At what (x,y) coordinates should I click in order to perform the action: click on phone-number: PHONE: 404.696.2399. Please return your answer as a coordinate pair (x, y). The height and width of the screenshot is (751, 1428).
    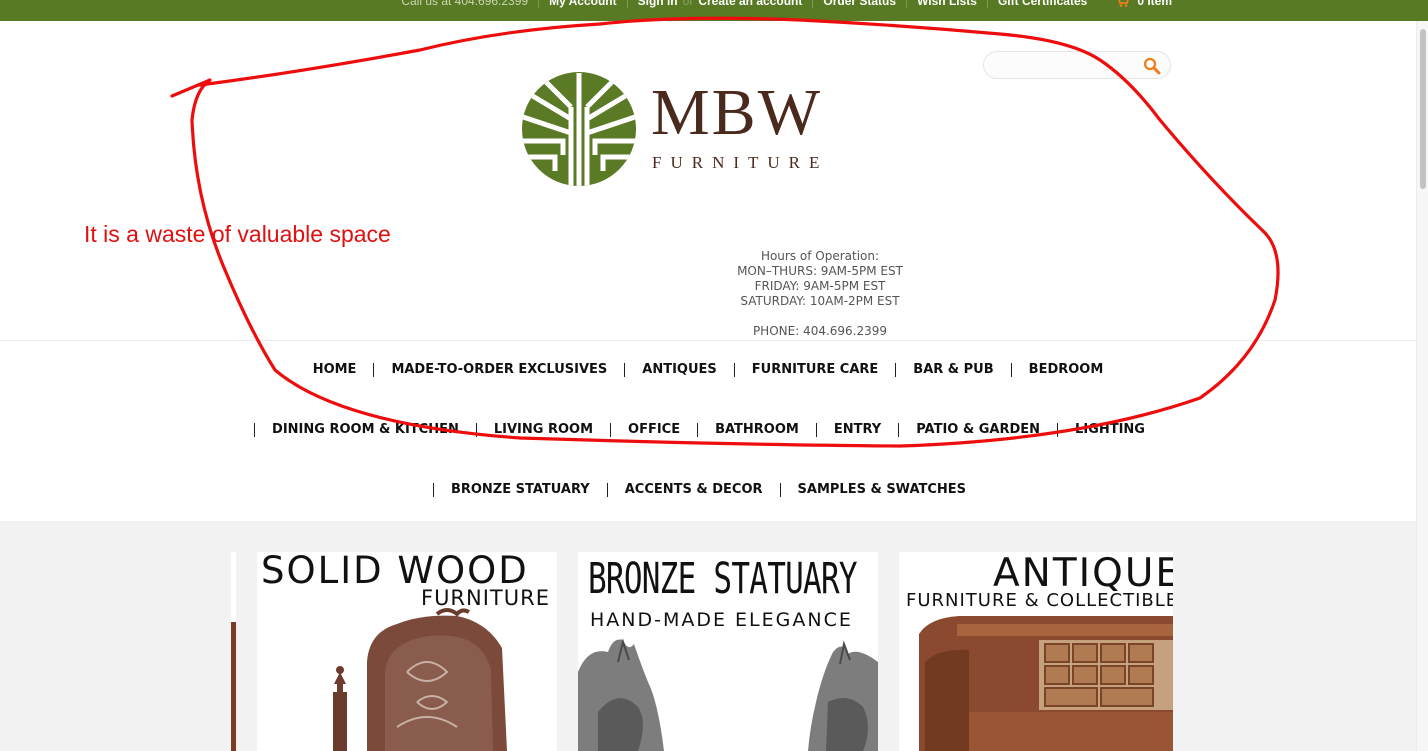
    Looking at the image, I should click on (820, 331).